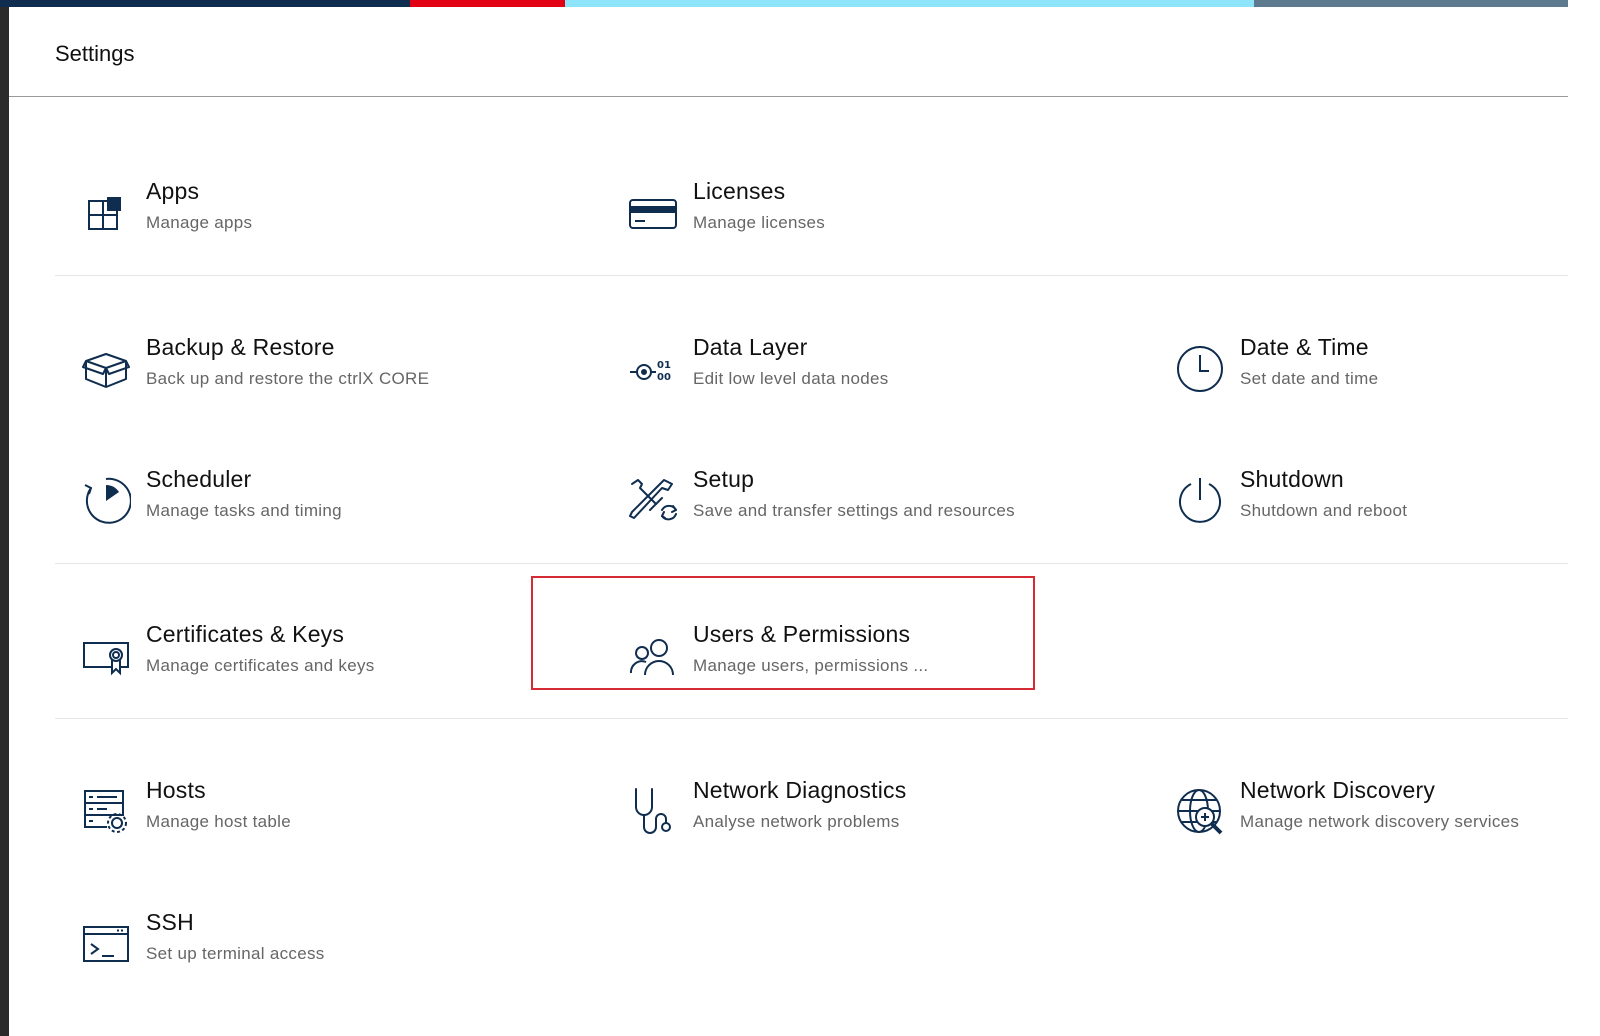  Describe the element at coordinates (260, 665) in the screenshot. I see `tile-subtitle: Manage certificates and keys` at that location.